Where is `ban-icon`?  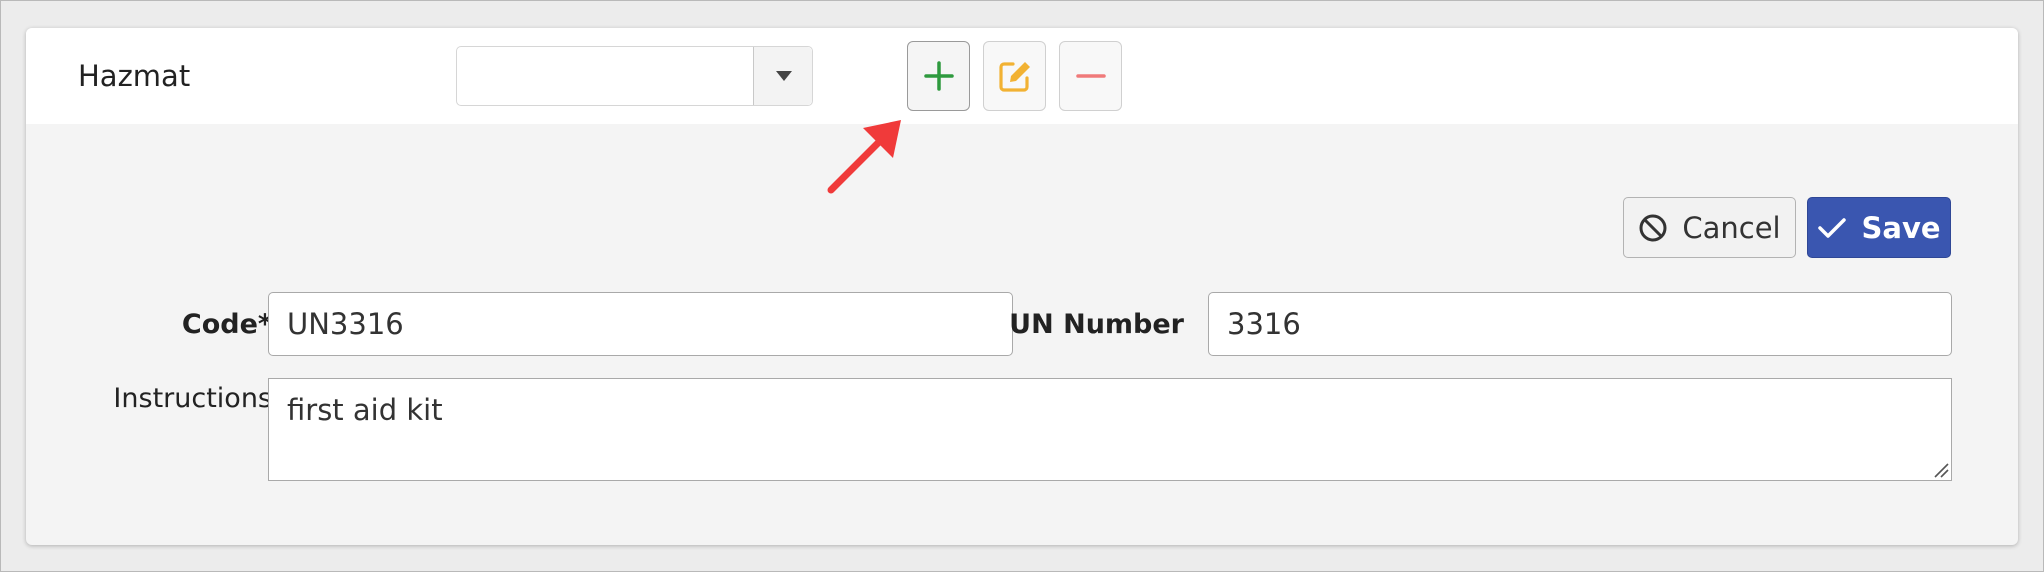
ban-icon is located at coordinates (1653, 227).